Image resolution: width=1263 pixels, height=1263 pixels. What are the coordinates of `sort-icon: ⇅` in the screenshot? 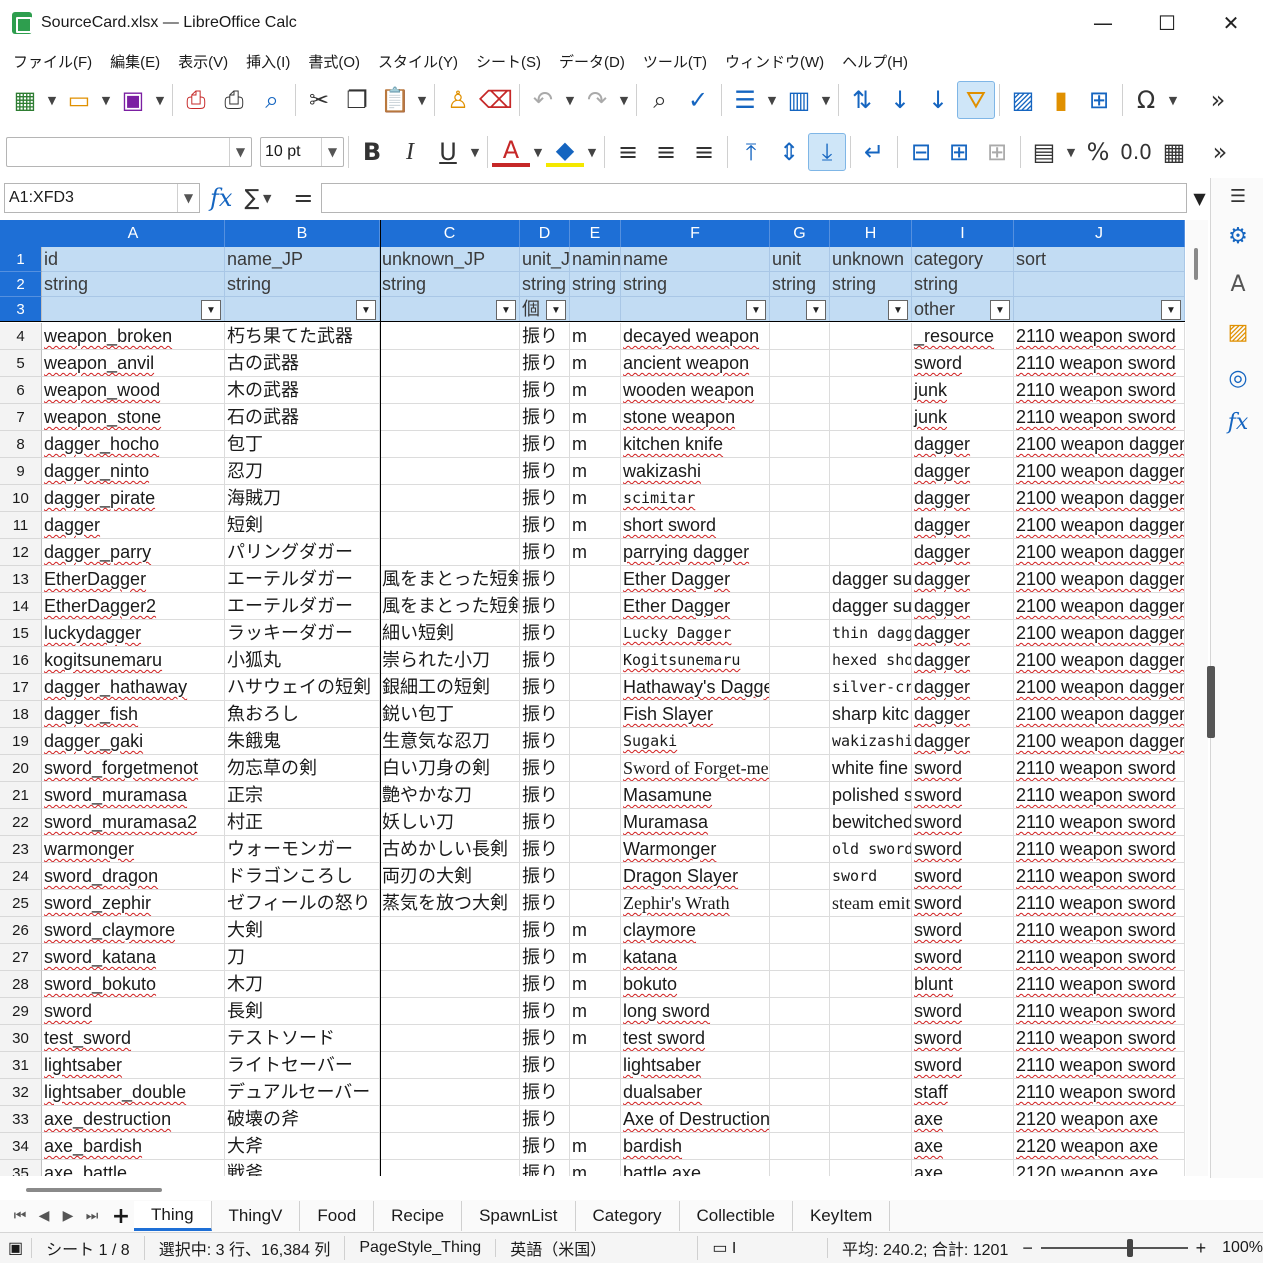 It's located at (862, 100).